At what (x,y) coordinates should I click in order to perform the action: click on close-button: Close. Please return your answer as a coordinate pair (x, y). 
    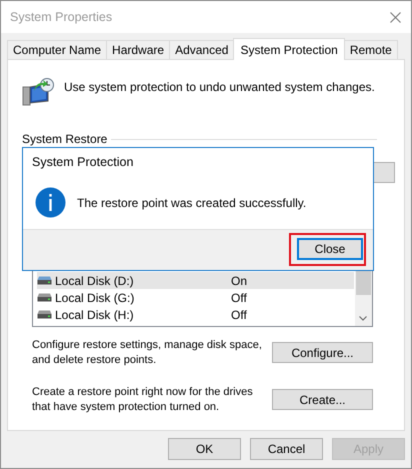
    Looking at the image, I should click on (330, 249).